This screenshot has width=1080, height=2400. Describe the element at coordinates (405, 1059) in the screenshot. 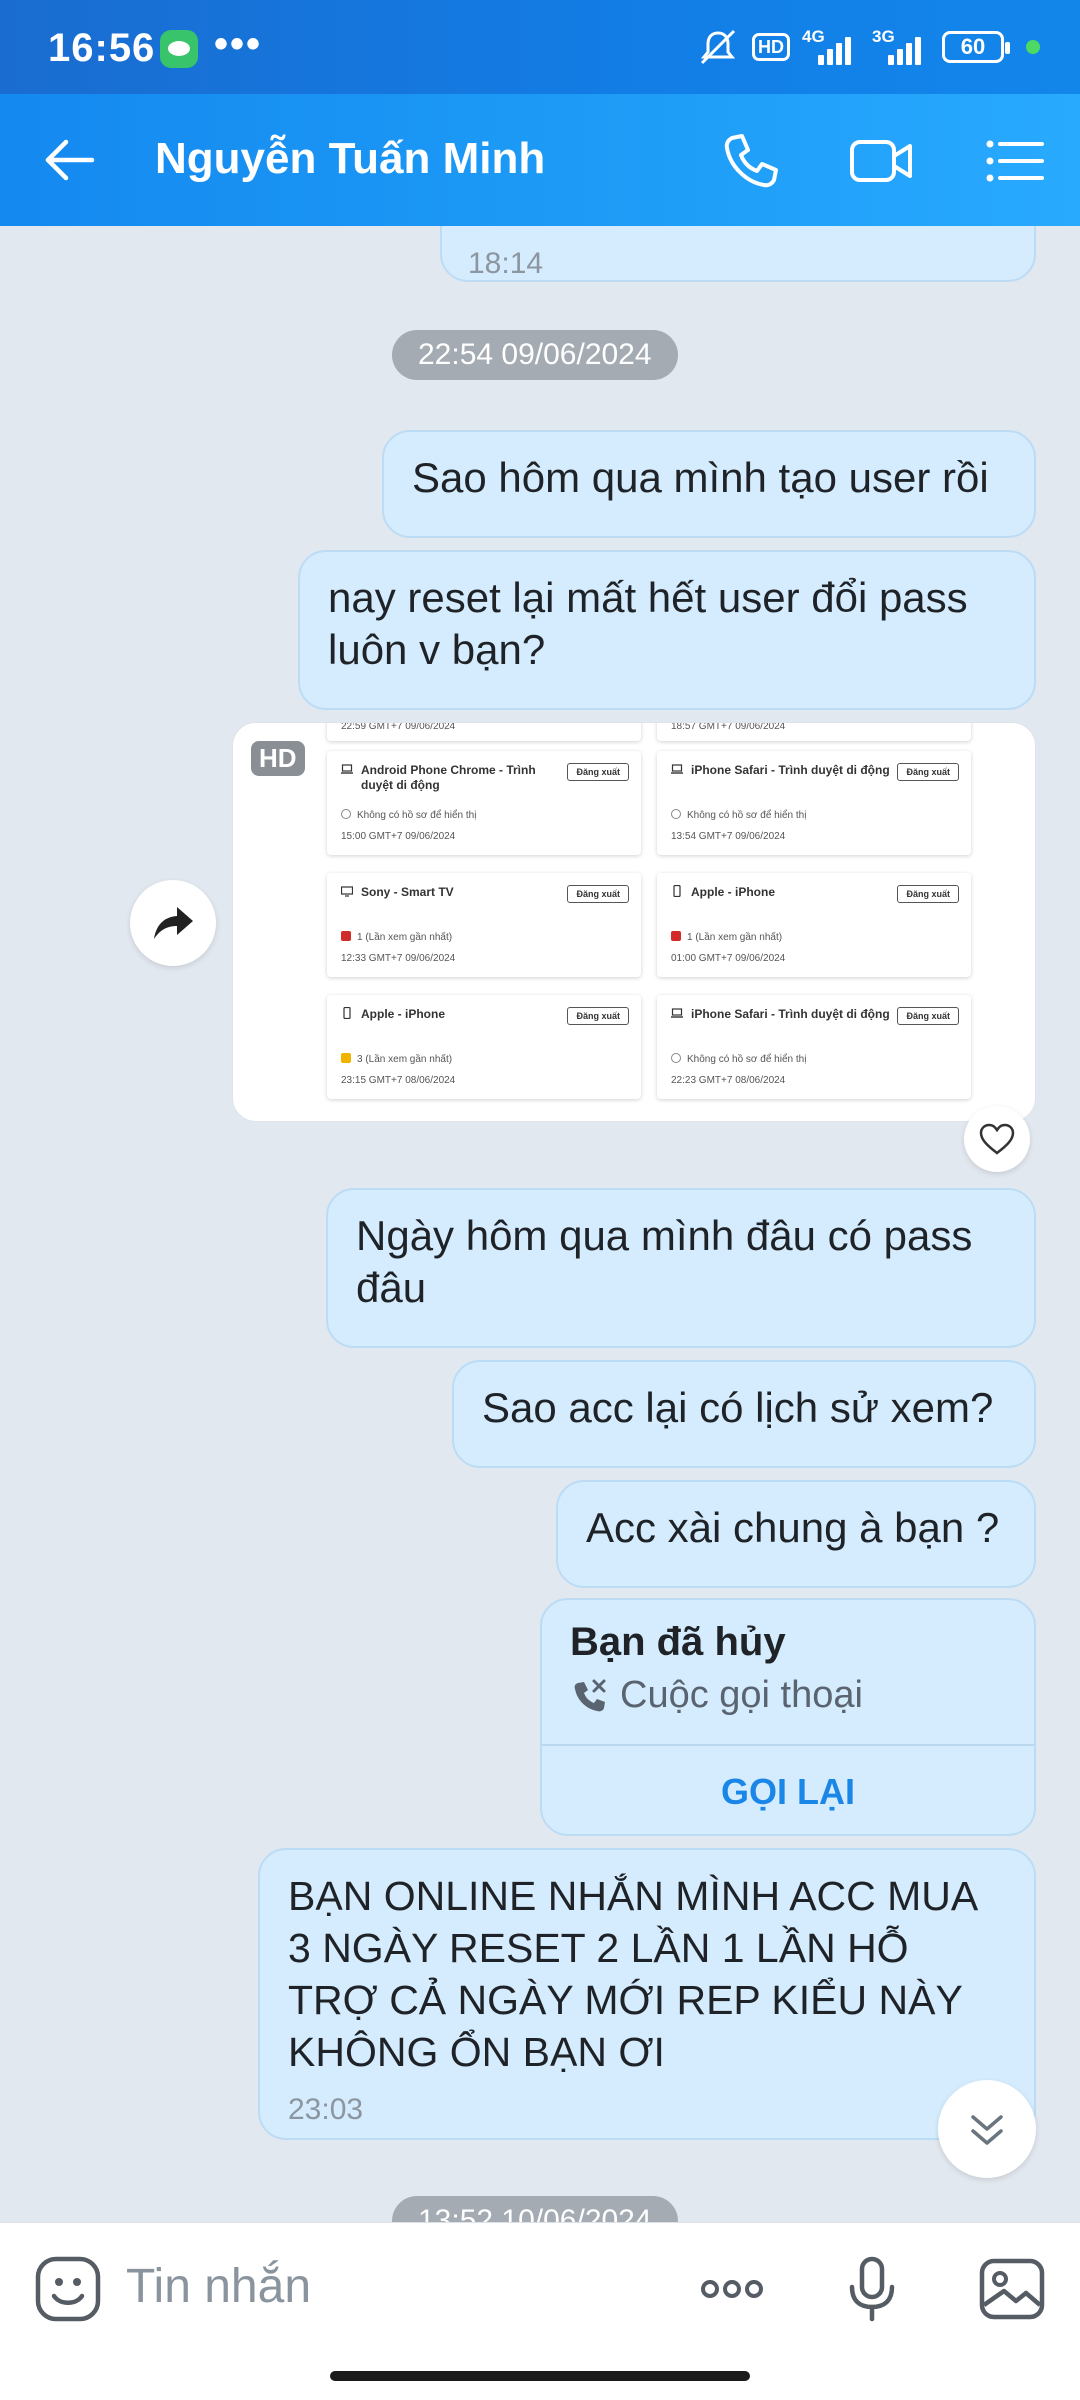

I see `device-profile-text: 3 (Lần xem gần nhất)` at that location.